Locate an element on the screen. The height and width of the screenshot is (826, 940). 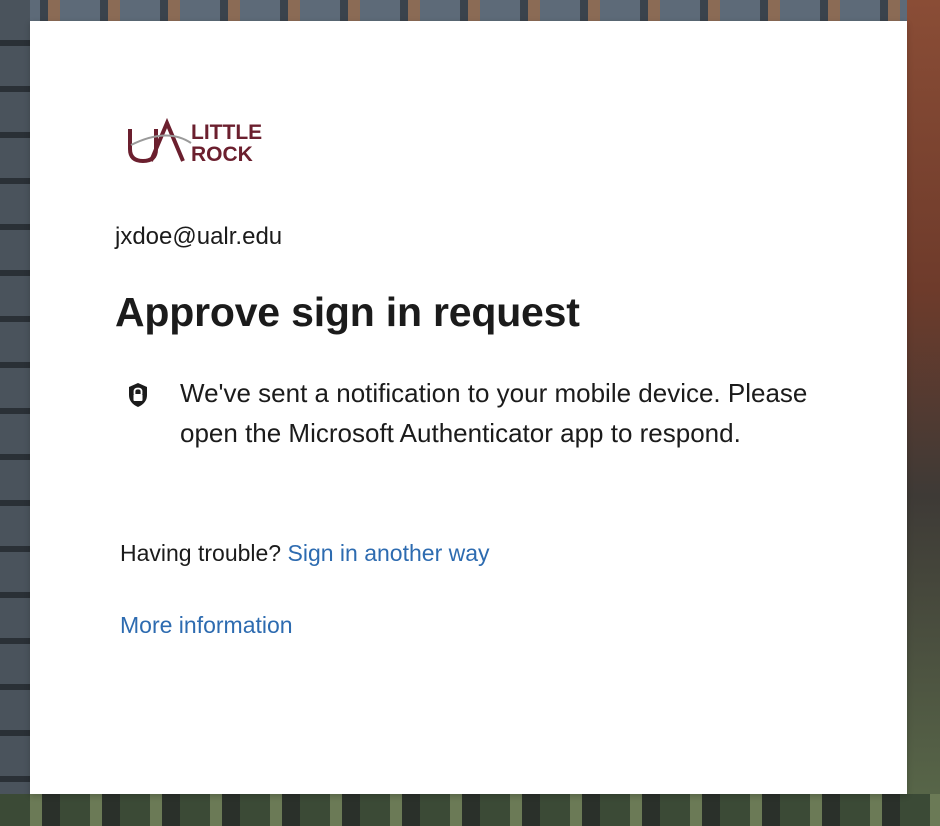
background-building-right is located at coordinates (923, 413).